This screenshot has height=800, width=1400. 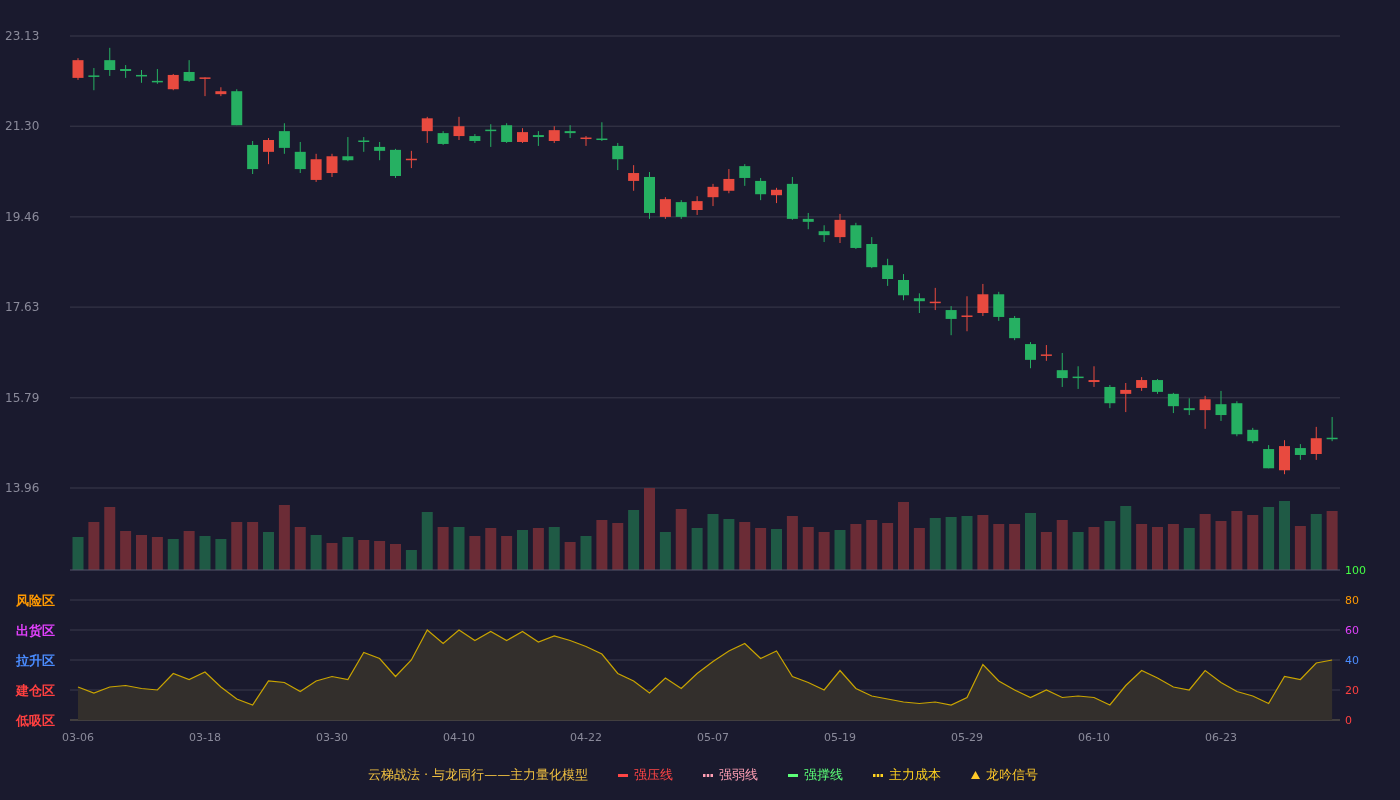 I want to click on zone-label: 拉升区, so click(x=35, y=660).